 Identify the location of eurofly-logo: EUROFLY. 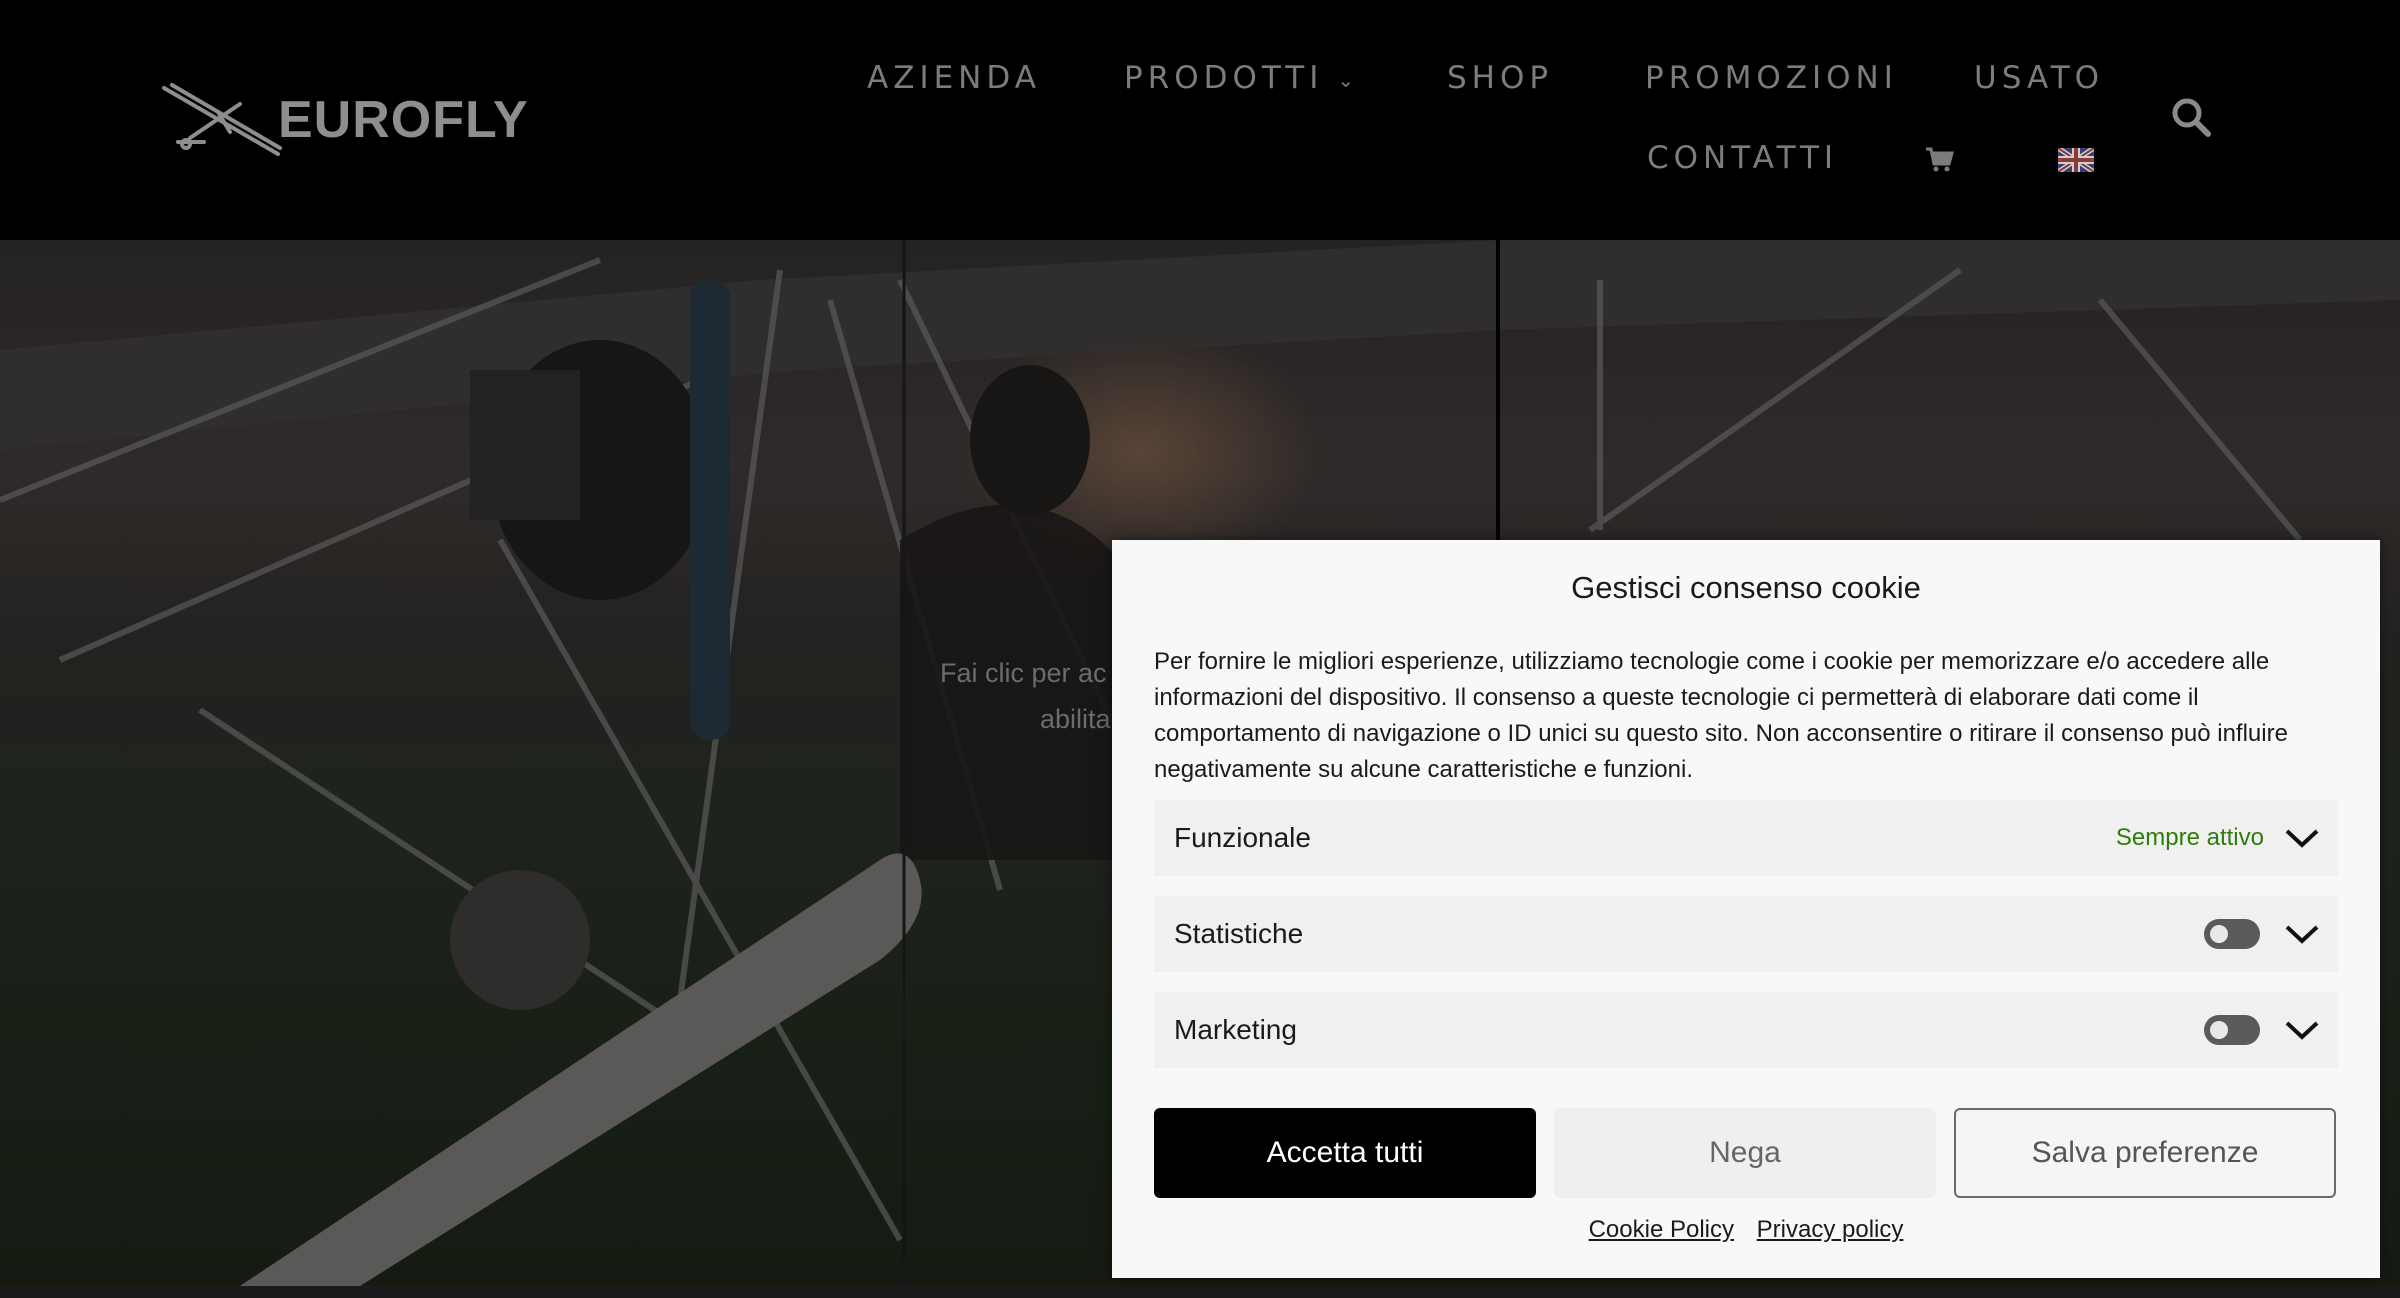
(350, 120).